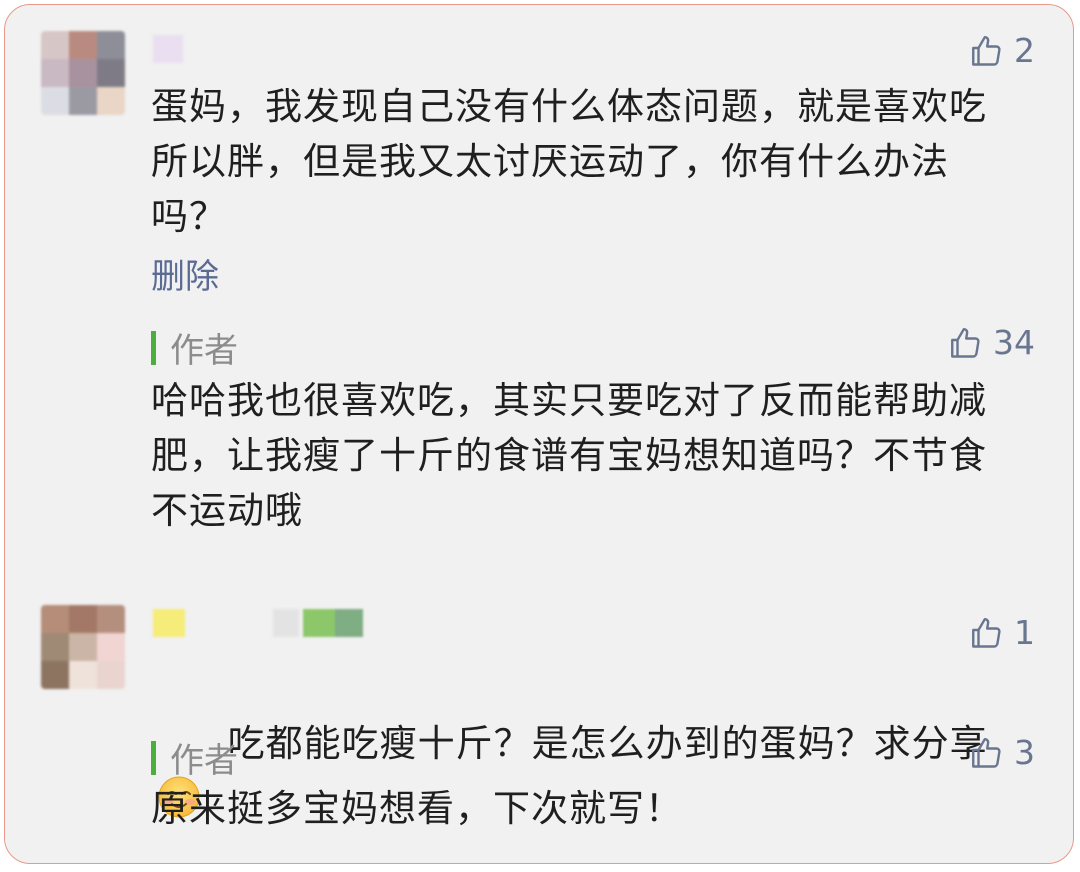 This screenshot has height=872, width=1080. What do you see at coordinates (1014, 342) in the screenshot?
I see `reply-like-count: 34` at bounding box center [1014, 342].